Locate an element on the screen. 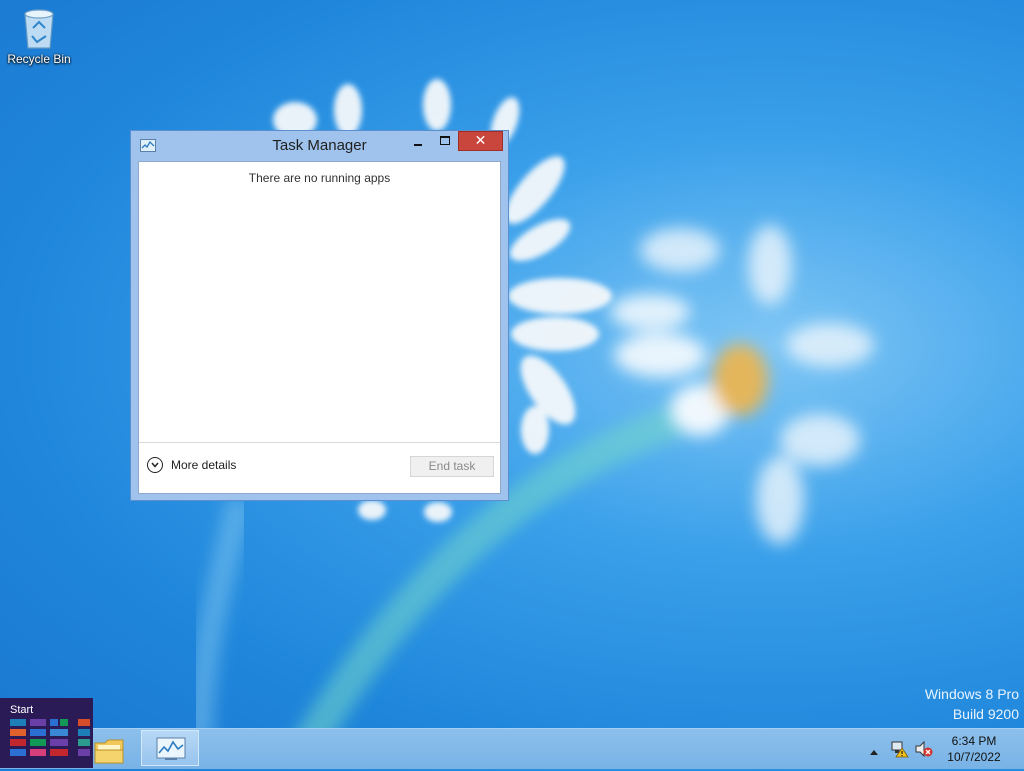 This screenshot has width=1024, height=771. close-button: ✕ is located at coordinates (480, 141).